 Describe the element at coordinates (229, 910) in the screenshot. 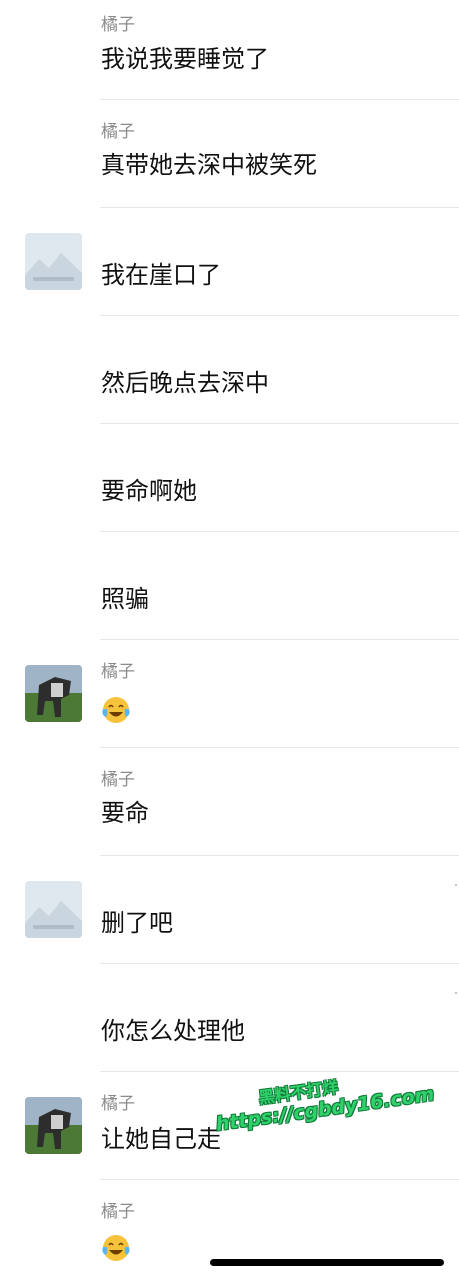

I see `chat-message: 删了吧` at that location.